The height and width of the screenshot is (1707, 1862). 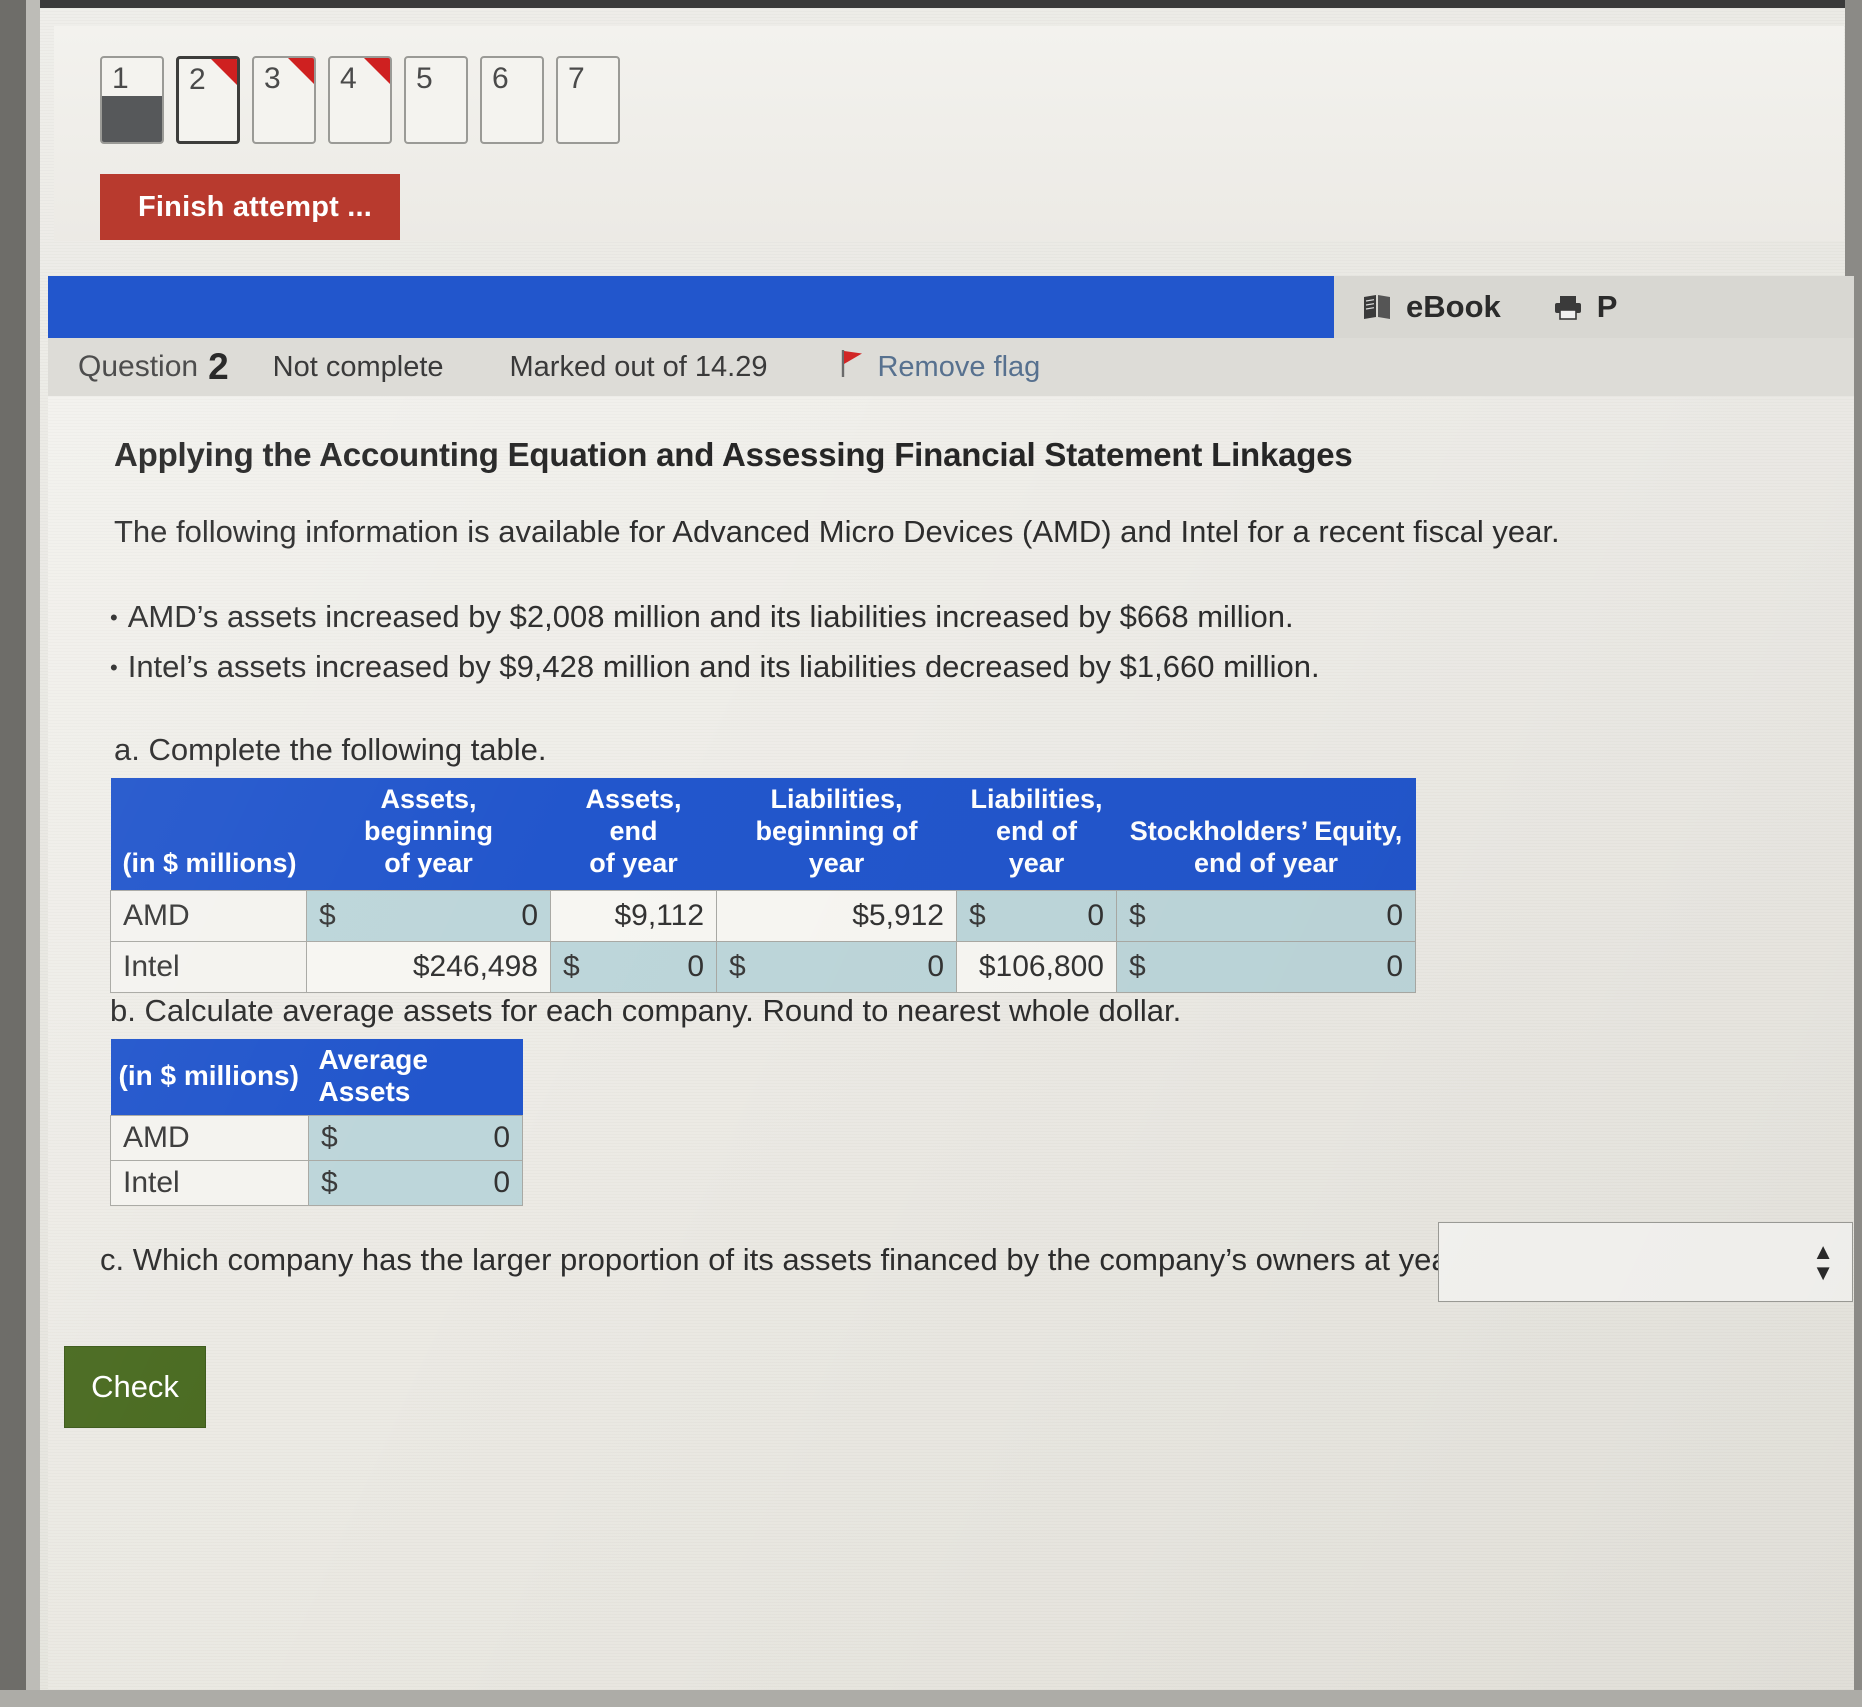 I want to click on avg-intel-input: $0, so click(x=415, y=1183).